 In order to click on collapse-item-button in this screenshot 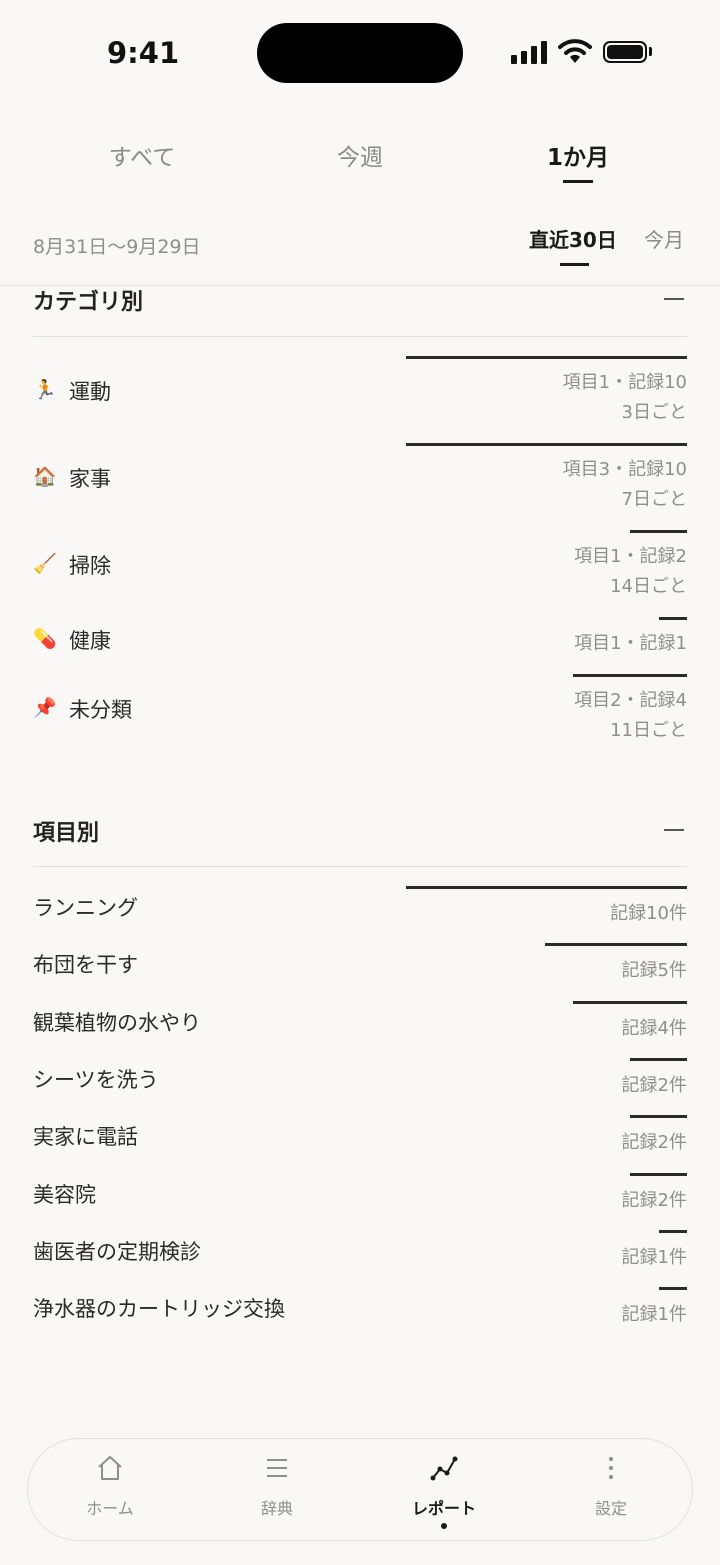, I will do `click(674, 830)`.